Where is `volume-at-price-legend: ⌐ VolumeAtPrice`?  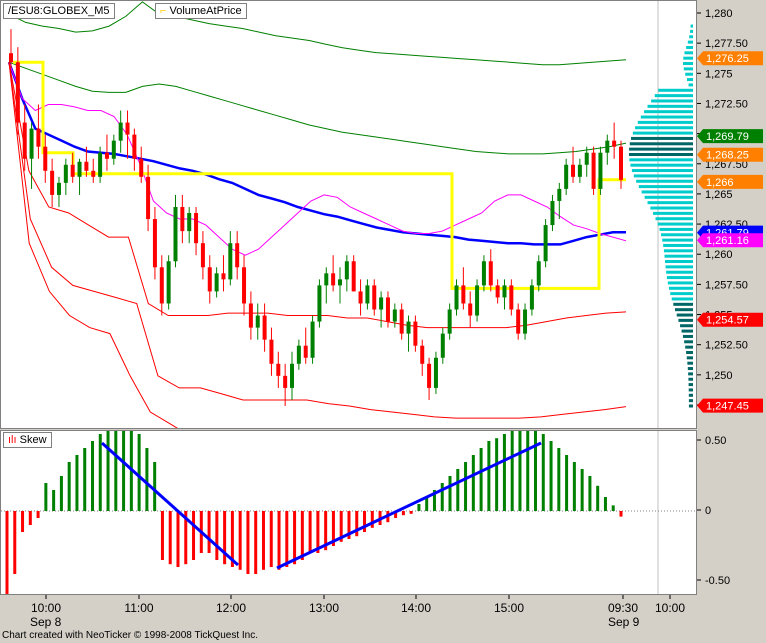
volume-at-price-legend: ⌐ VolumeAtPrice is located at coordinates (201, 11).